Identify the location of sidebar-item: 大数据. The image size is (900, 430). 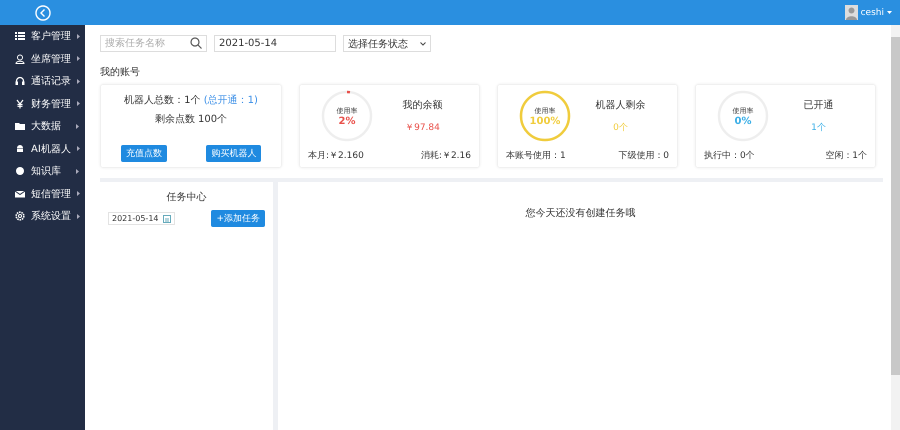
(42, 126).